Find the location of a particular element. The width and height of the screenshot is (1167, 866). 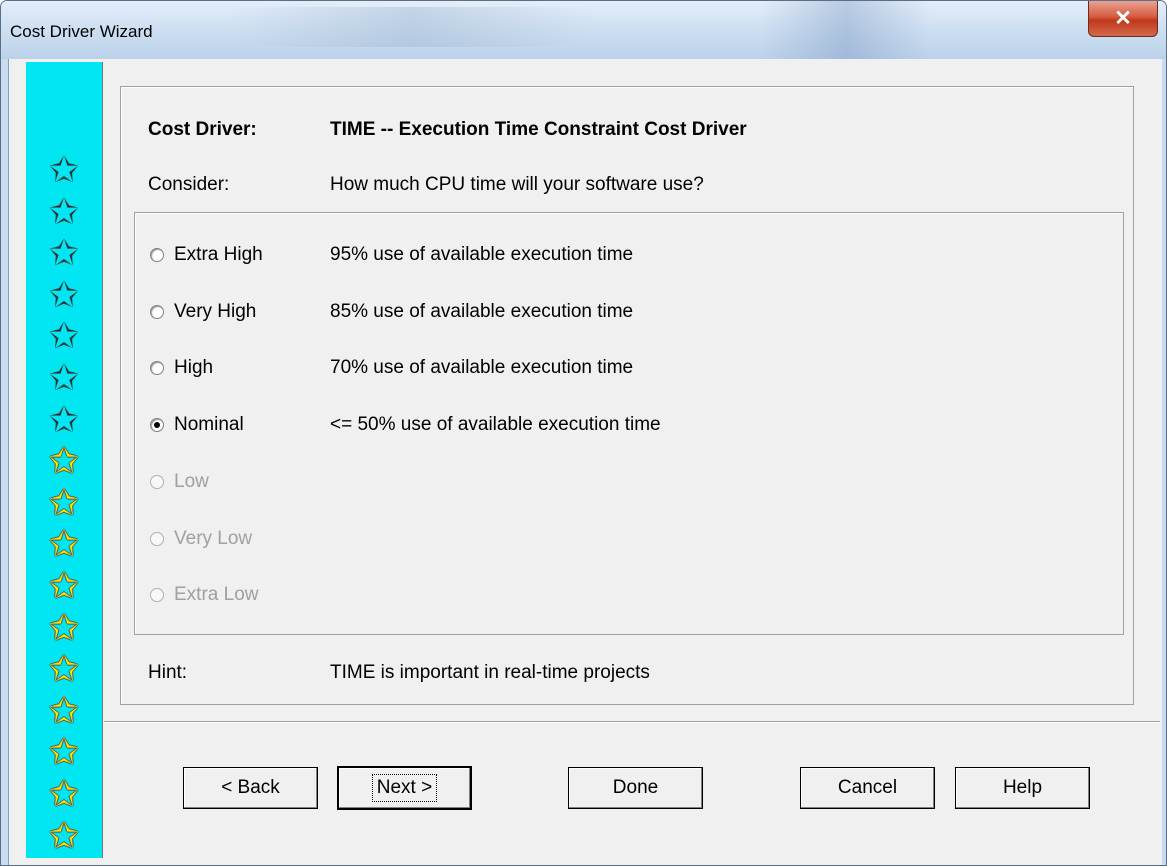

radio-label: Extra High is located at coordinates (218, 254).